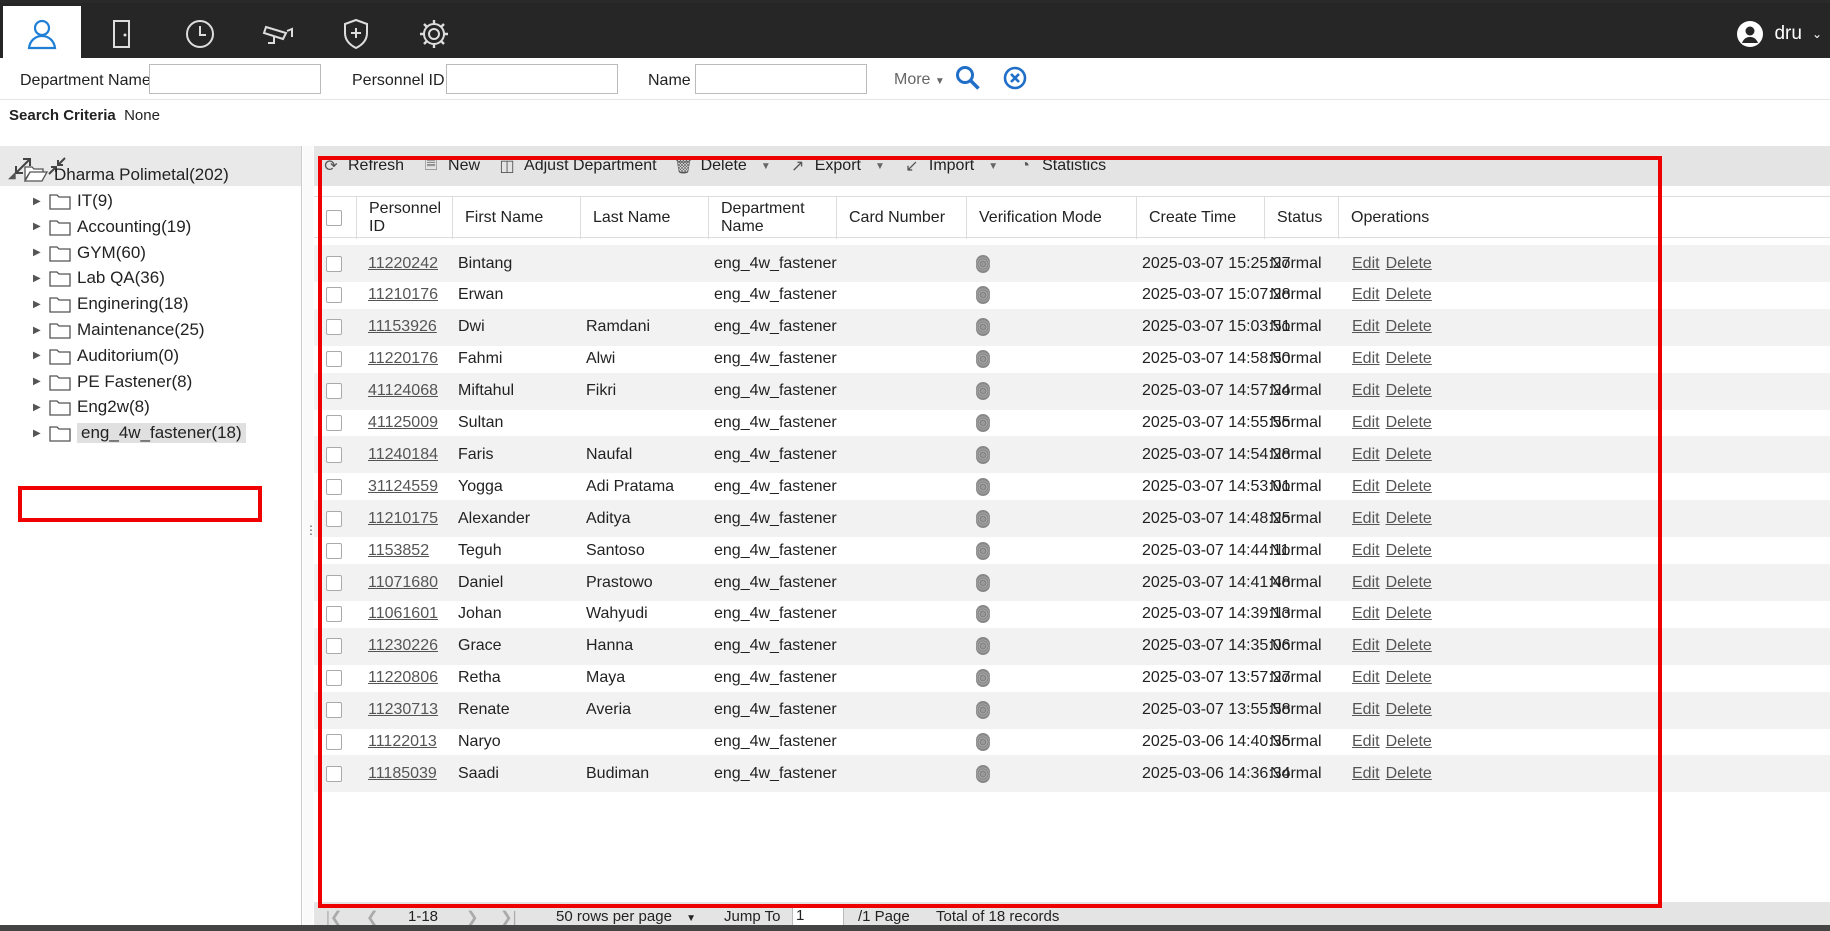 The image size is (1830, 931). What do you see at coordinates (334, 917) in the screenshot?
I see `first-page-icon: |❮` at bounding box center [334, 917].